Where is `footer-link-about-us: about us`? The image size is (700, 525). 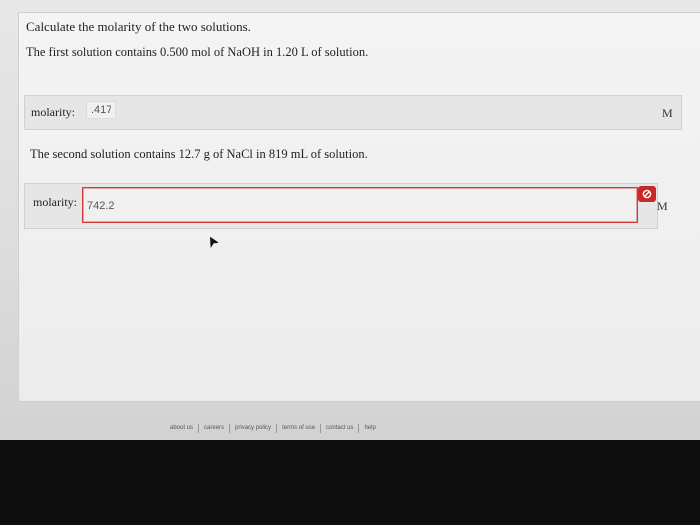
footer-link-about-us: about us is located at coordinates (182, 428).